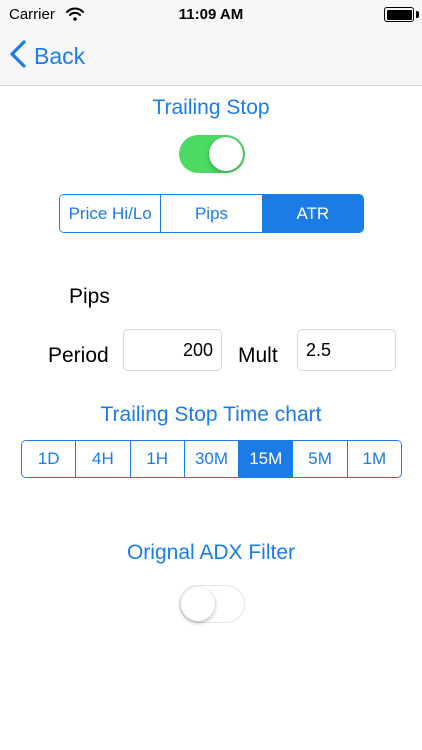 Image resolution: width=422 pixels, height=750 pixels. Describe the element at coordinates (78, 355) in the screenshot. I see `period-label: Period` at that location.